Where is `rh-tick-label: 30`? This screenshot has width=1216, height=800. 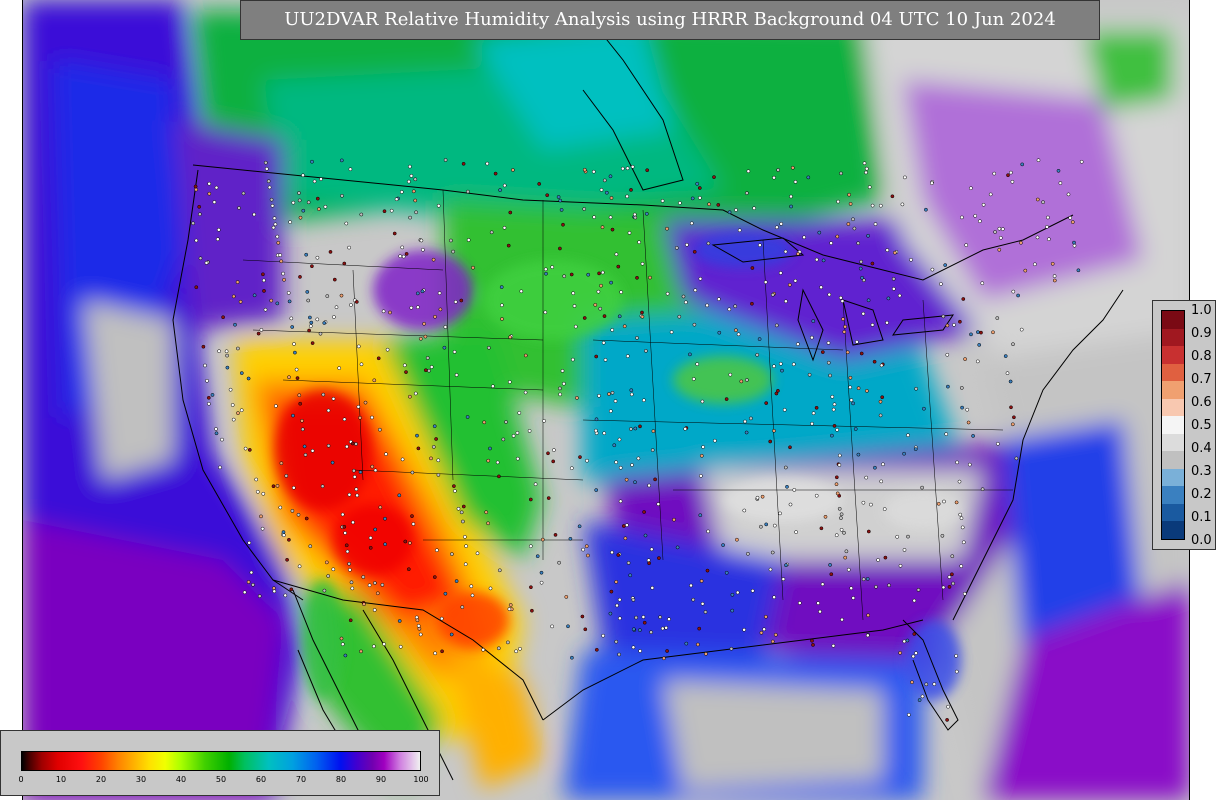
rh-tick-label: 30 is located at coordinates (141, 779).